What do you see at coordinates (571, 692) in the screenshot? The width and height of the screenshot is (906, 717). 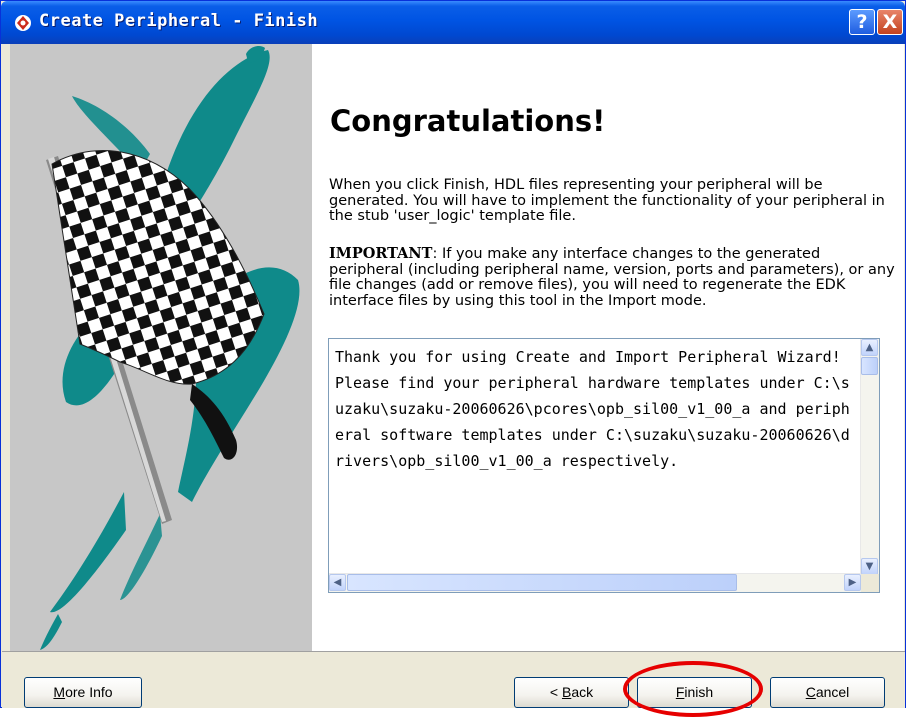 I see `back-button: < Back` at bounding box center [571, 692].